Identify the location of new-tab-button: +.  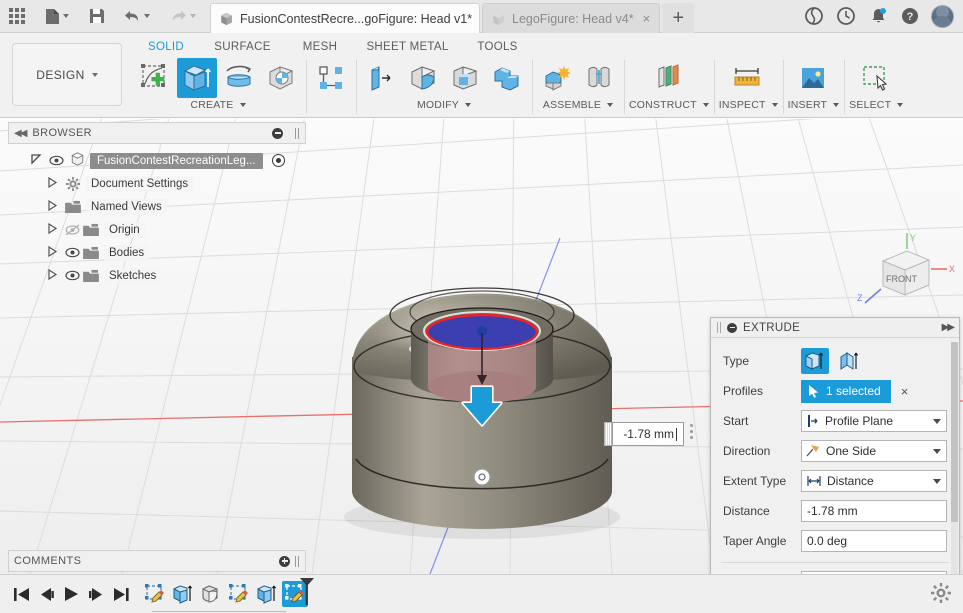
(678, 18).